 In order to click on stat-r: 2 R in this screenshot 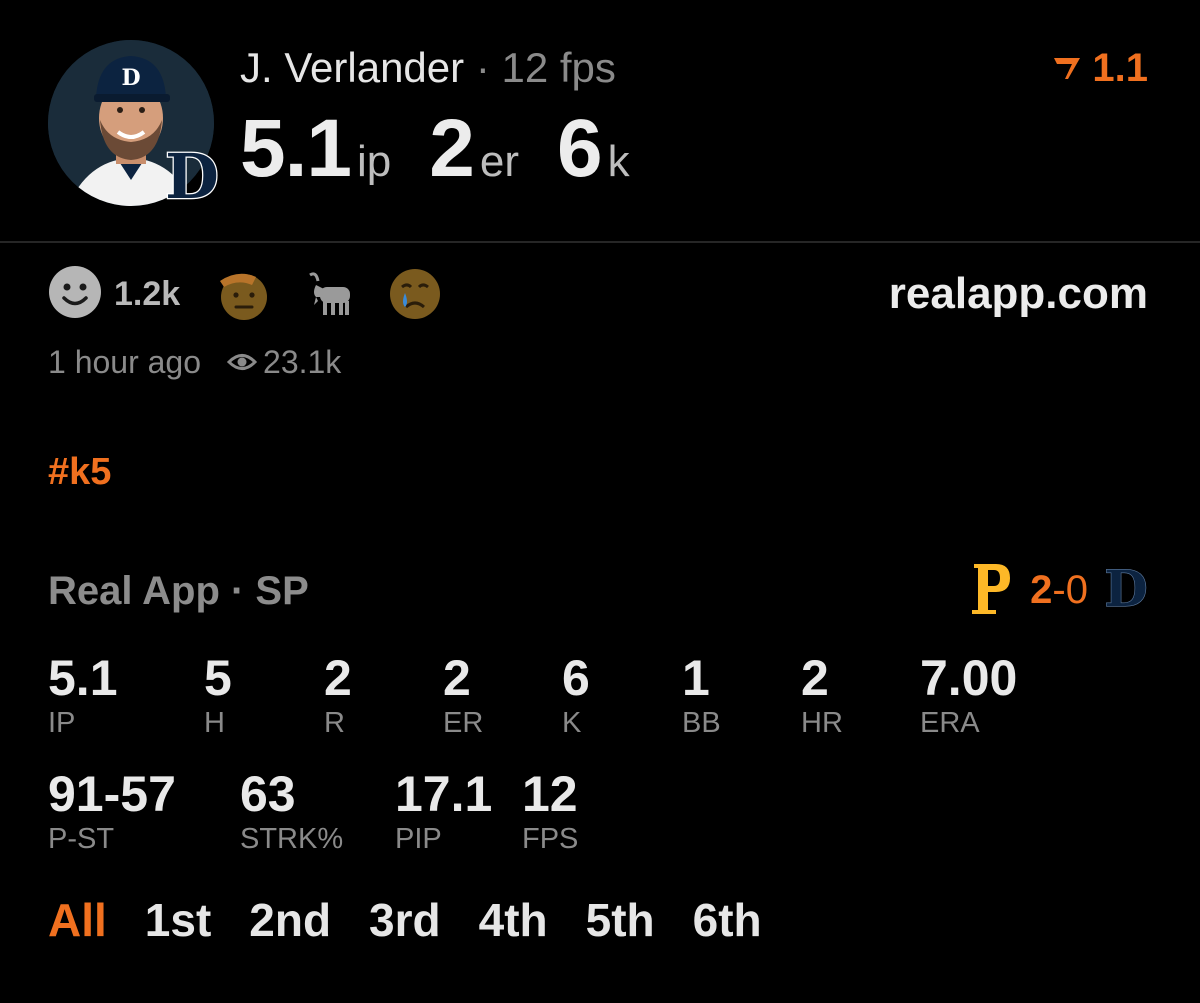, I will do `click(338, 695)`.